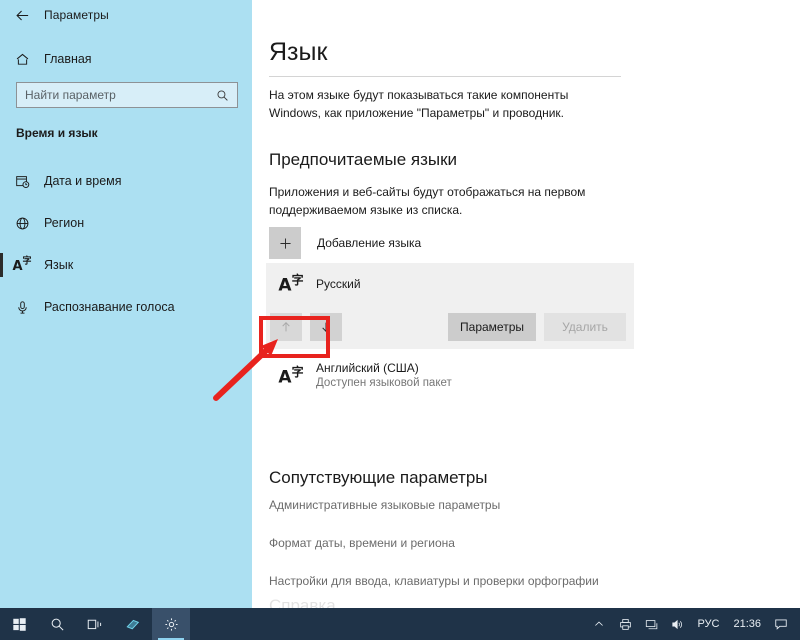 This screenshot has width=800, height=640. I want to click on tray-language: РУС, so click(708, 624).